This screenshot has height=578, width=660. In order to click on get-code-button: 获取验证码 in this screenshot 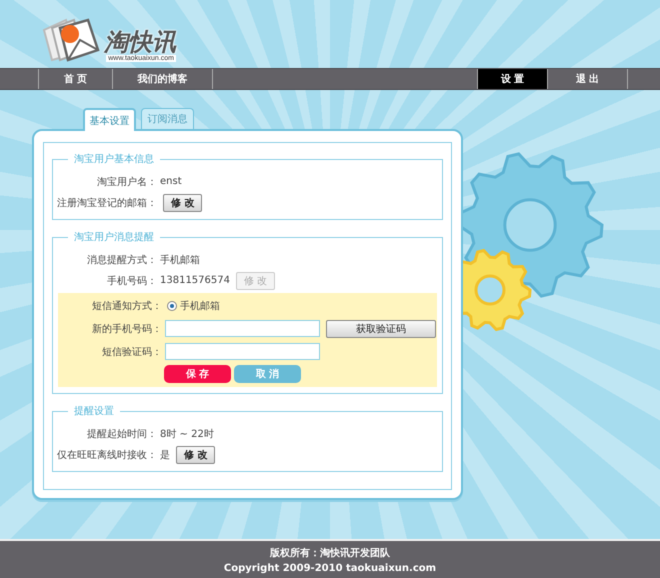, I will do `click(381, 329)`.